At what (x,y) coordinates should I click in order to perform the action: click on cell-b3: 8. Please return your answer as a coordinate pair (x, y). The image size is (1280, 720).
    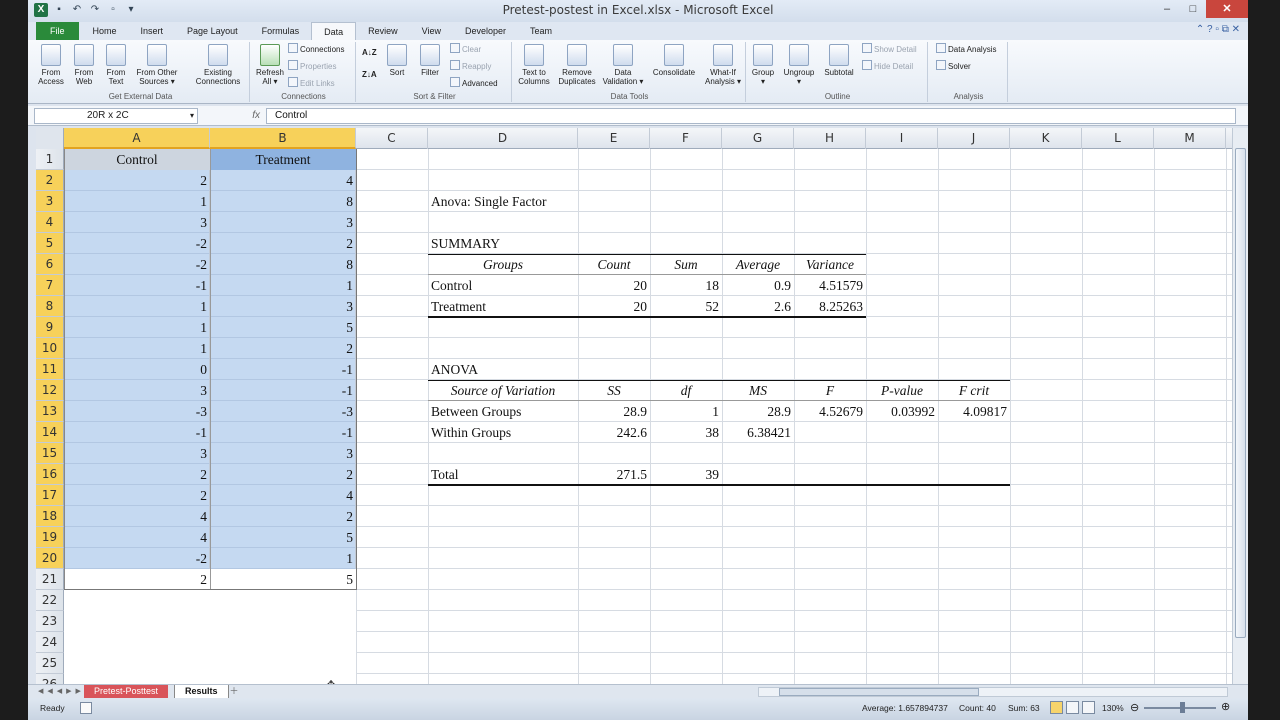
    Looking at the image, I should click on (283, 201).